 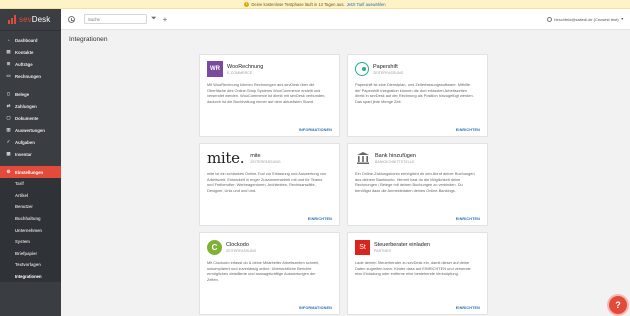 I want to click on help-button: ?, so click(x=618, y=305).